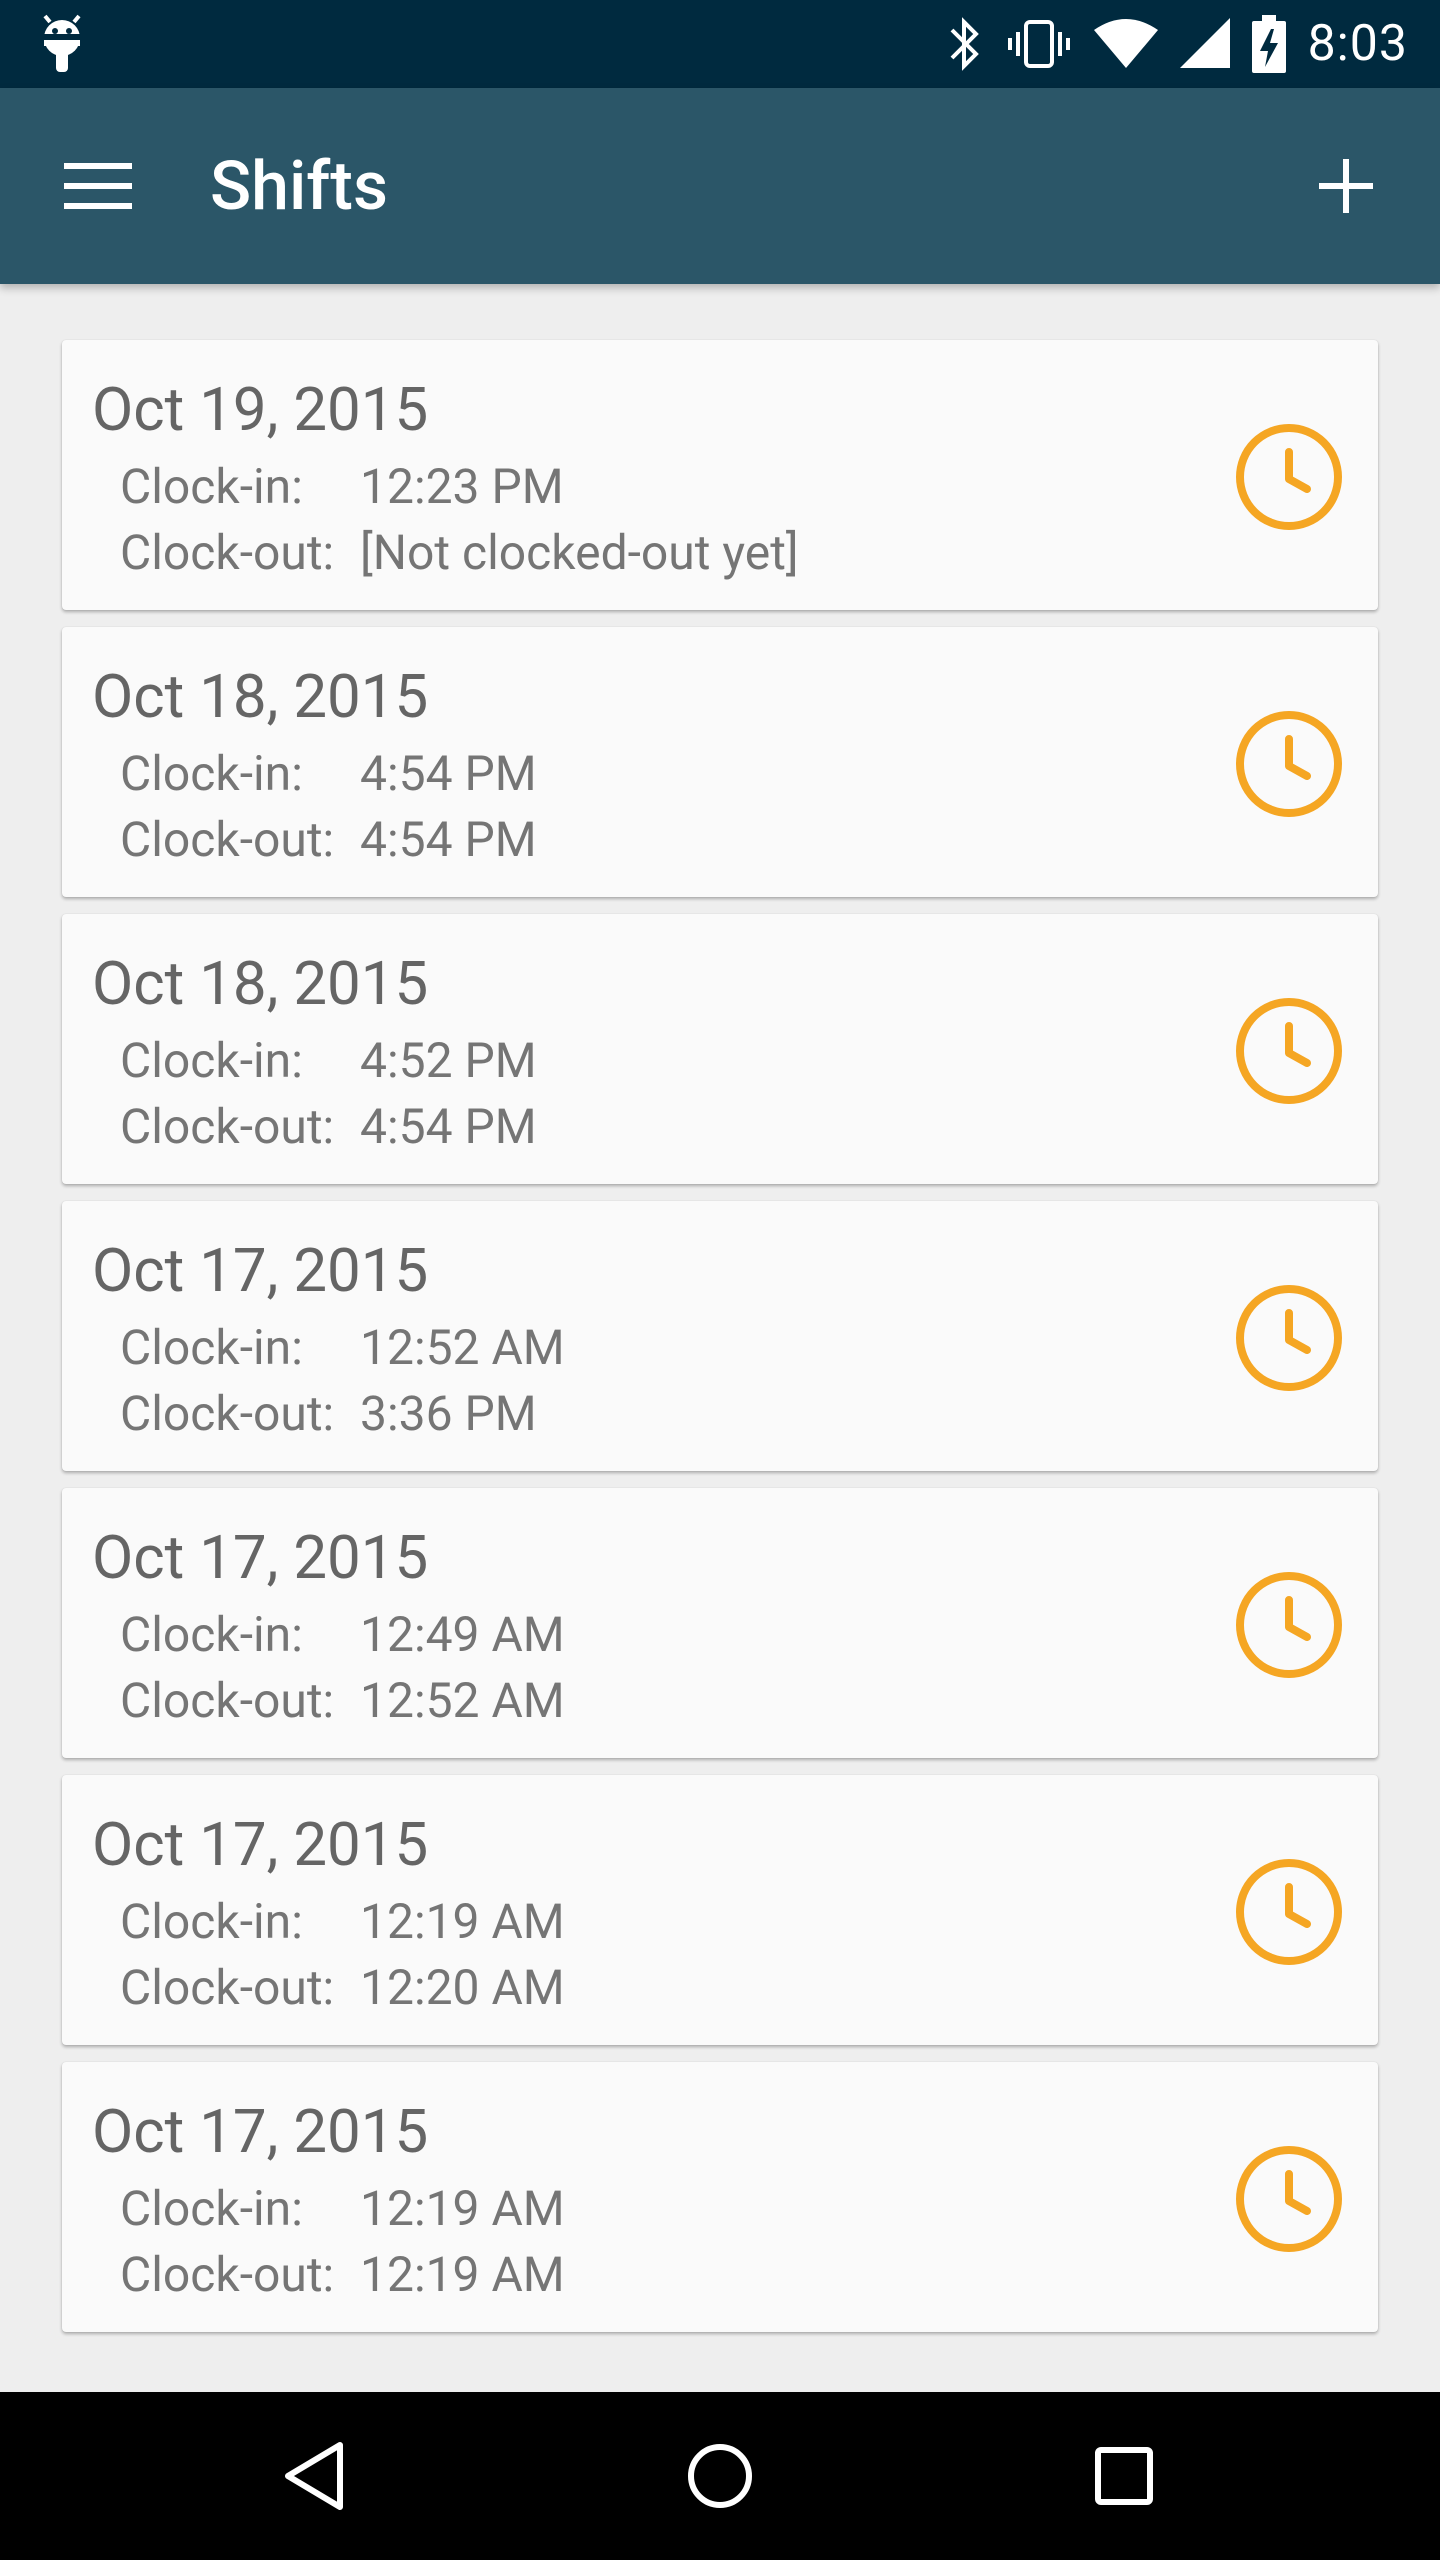 The image size is (1440, 2560). Describe the element at coordinates (342, 1700) in the screenshot. I see `clock-out-row: Clock-out: 12:52 AM` at that location.